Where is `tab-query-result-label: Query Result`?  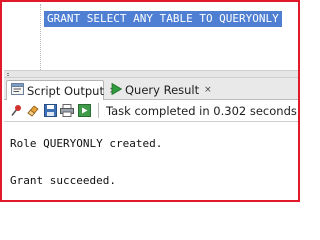
tab-query-result-label: Query Result is located at coordinates (162, 90).